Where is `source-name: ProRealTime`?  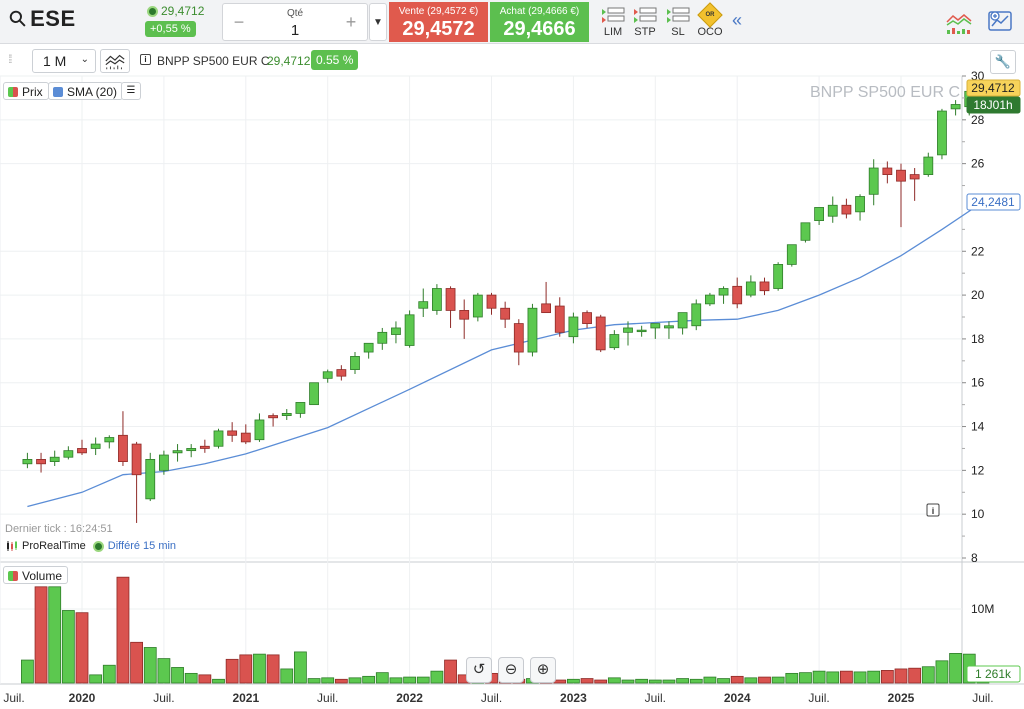
source-name: ProRealTime is located at coordinates (54, 546).